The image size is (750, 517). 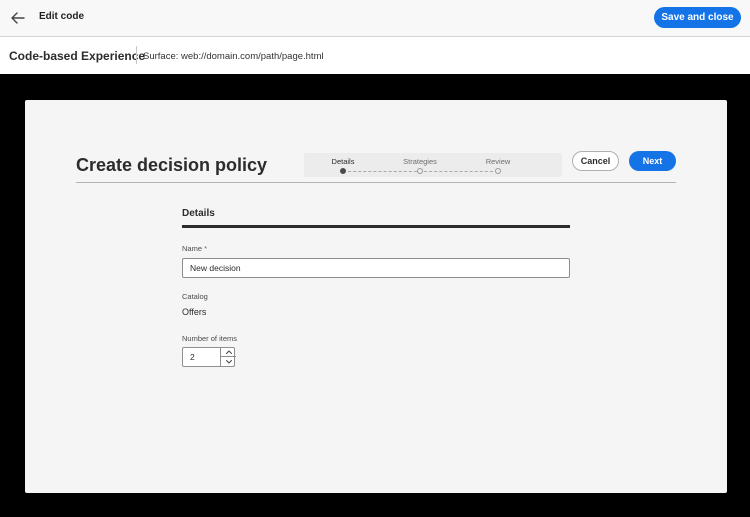 I want to click on step-dot-review, so click(x=498, y=171).